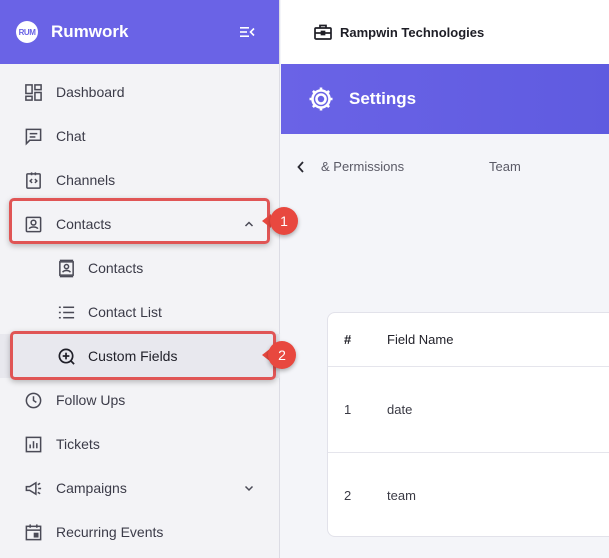 The width and height of the screenshot is (609, 558). I want to click on field-name: date, so click(400, 409).